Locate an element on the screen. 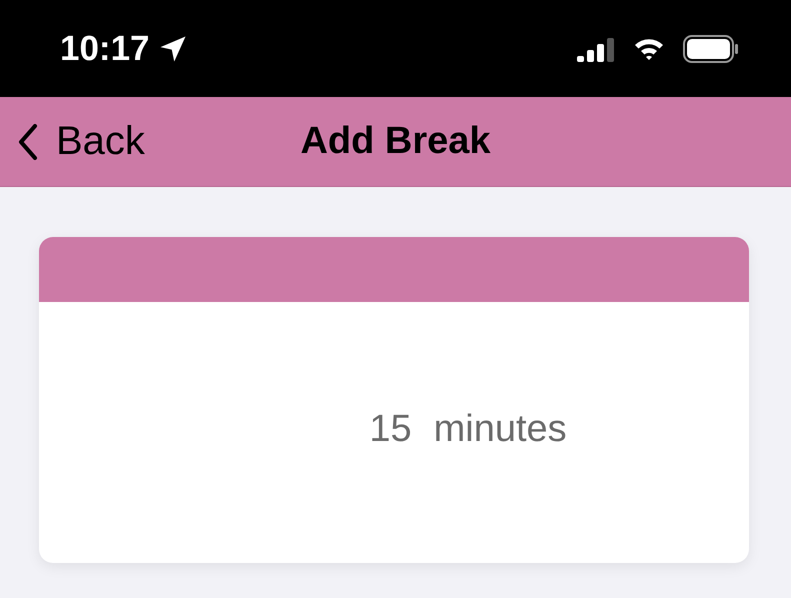 Image resolution: width=791 pixels, height=598 pixels. screen-title: Add Break is located at coordinates (395, 141).